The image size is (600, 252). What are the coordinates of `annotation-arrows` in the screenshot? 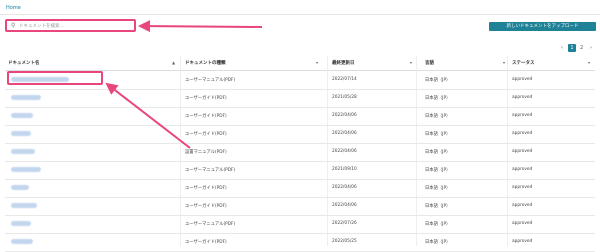 It's located at (184, 84).